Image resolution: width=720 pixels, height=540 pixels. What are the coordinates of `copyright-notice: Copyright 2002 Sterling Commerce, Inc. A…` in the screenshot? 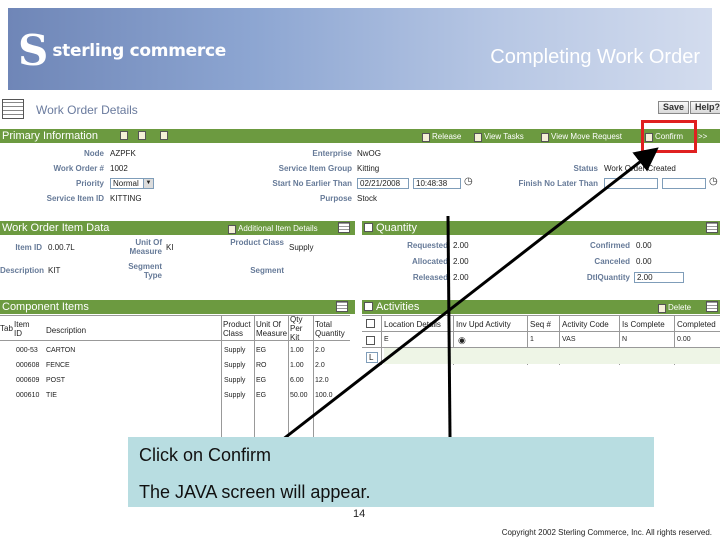 It's located at (606, 532).